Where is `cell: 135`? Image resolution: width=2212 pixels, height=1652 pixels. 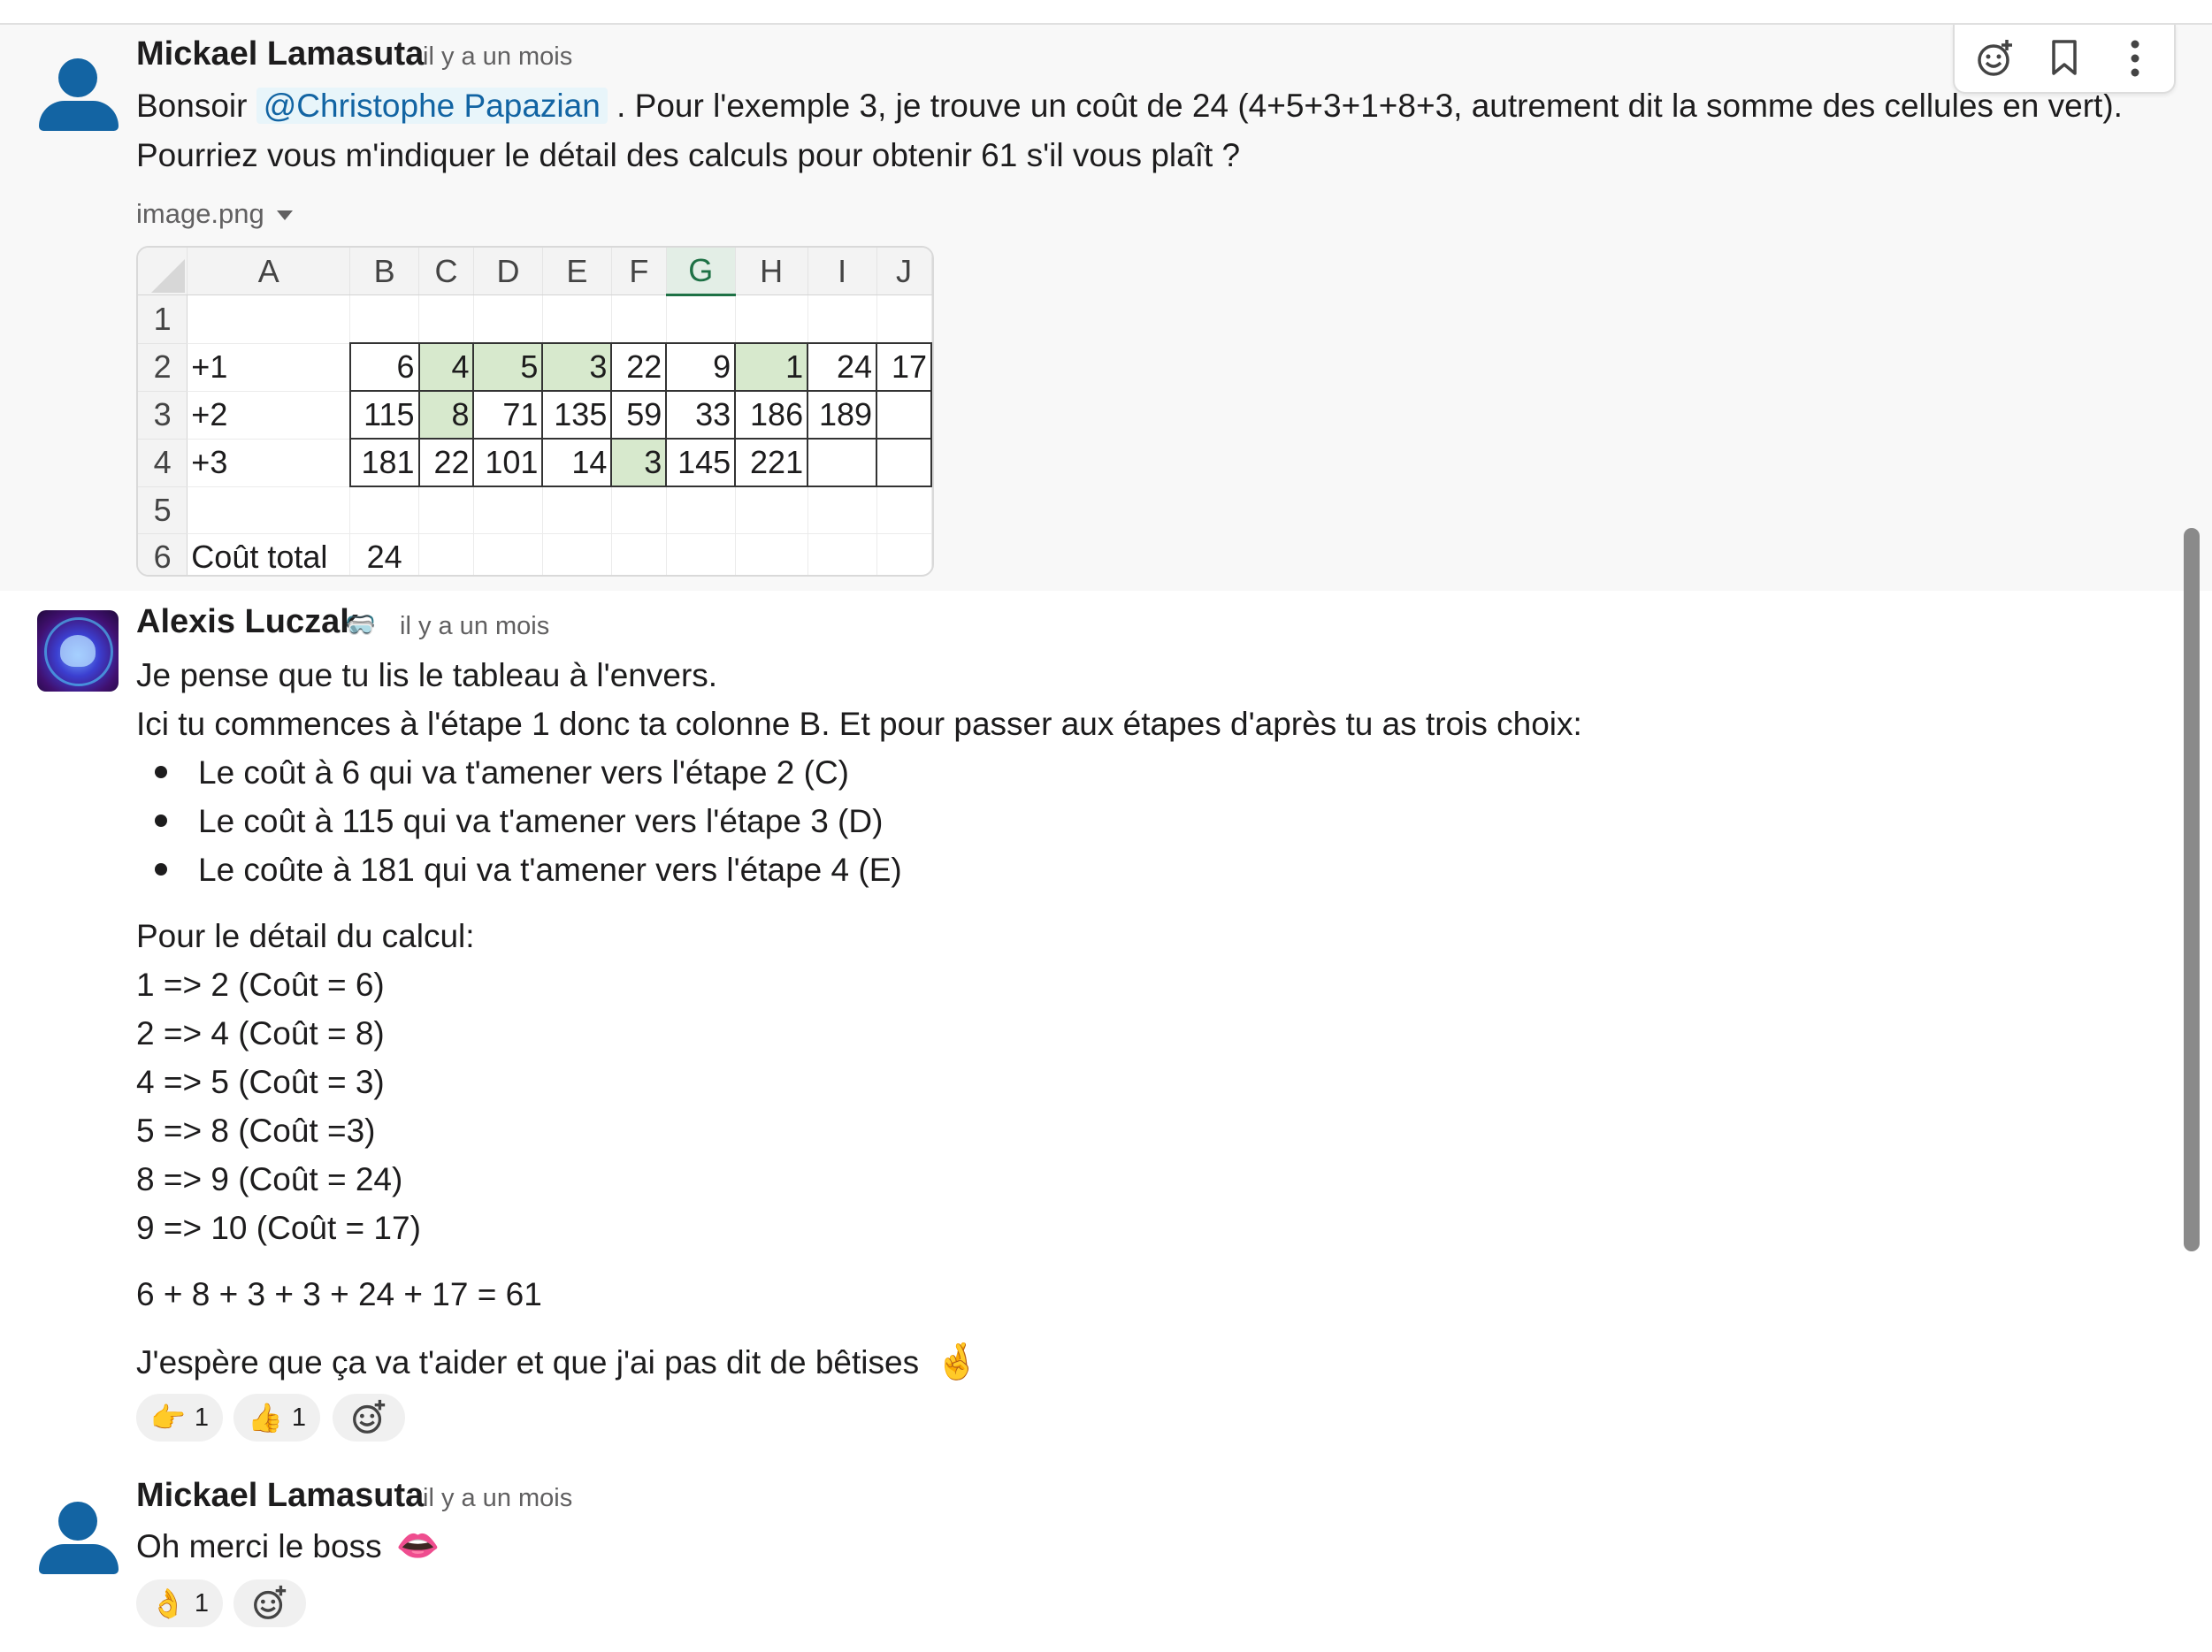 cell: 135 is located at coordinates (577, 415).